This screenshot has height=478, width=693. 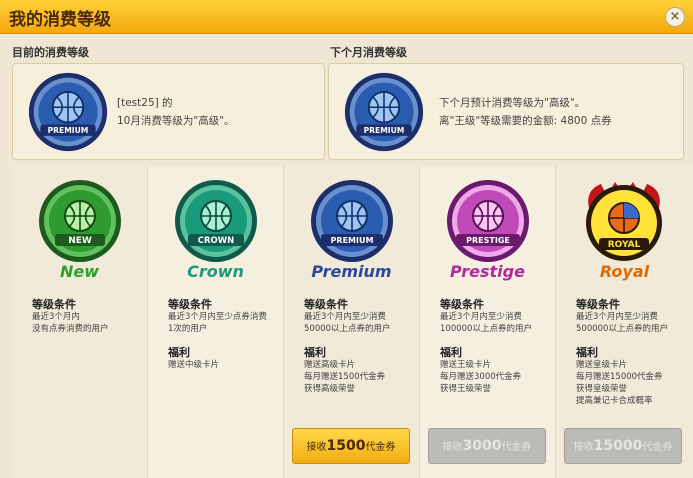 I want to click on condition-text: 最近3个月内至少点券消费 1次的用户, so click(x=217, y=323).